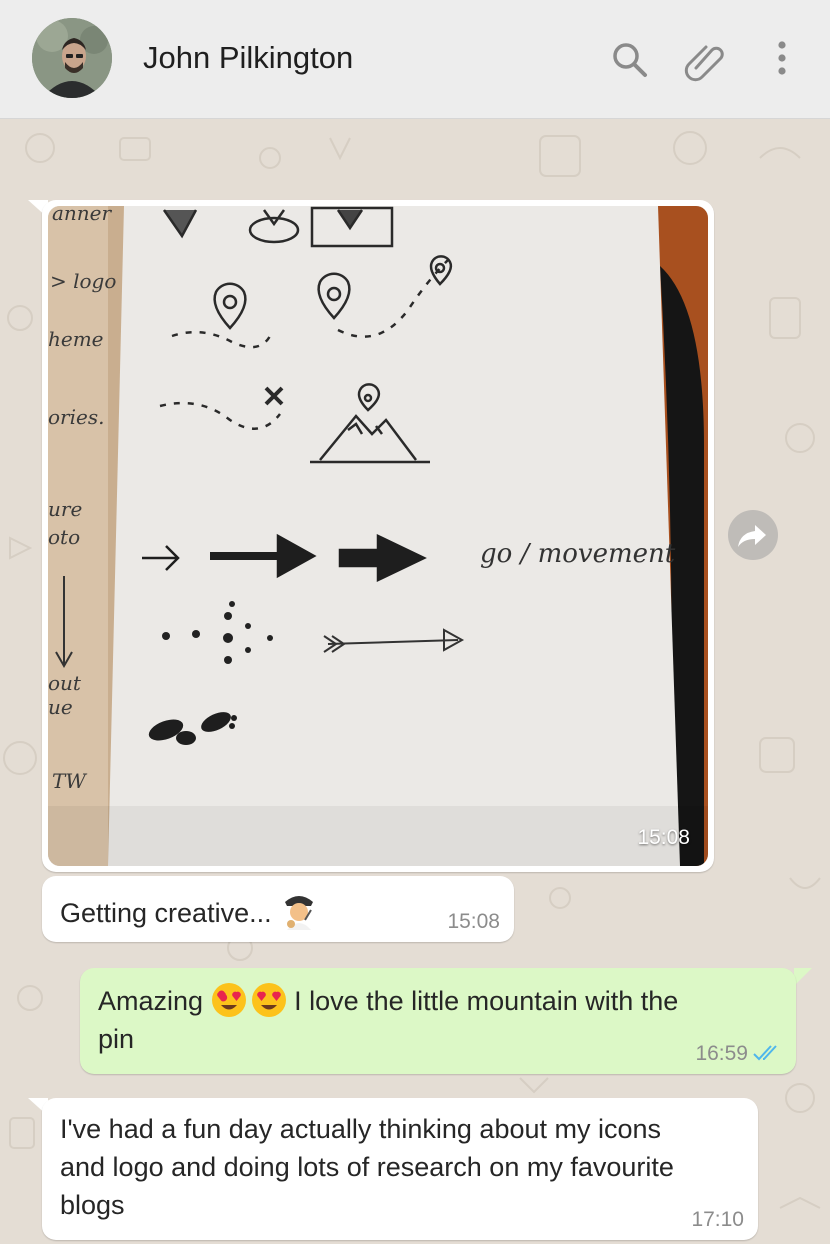 Image resolution: width=830 pixels, height=1244 pixels. I want to click on contact-avatar, so click(72, 58).